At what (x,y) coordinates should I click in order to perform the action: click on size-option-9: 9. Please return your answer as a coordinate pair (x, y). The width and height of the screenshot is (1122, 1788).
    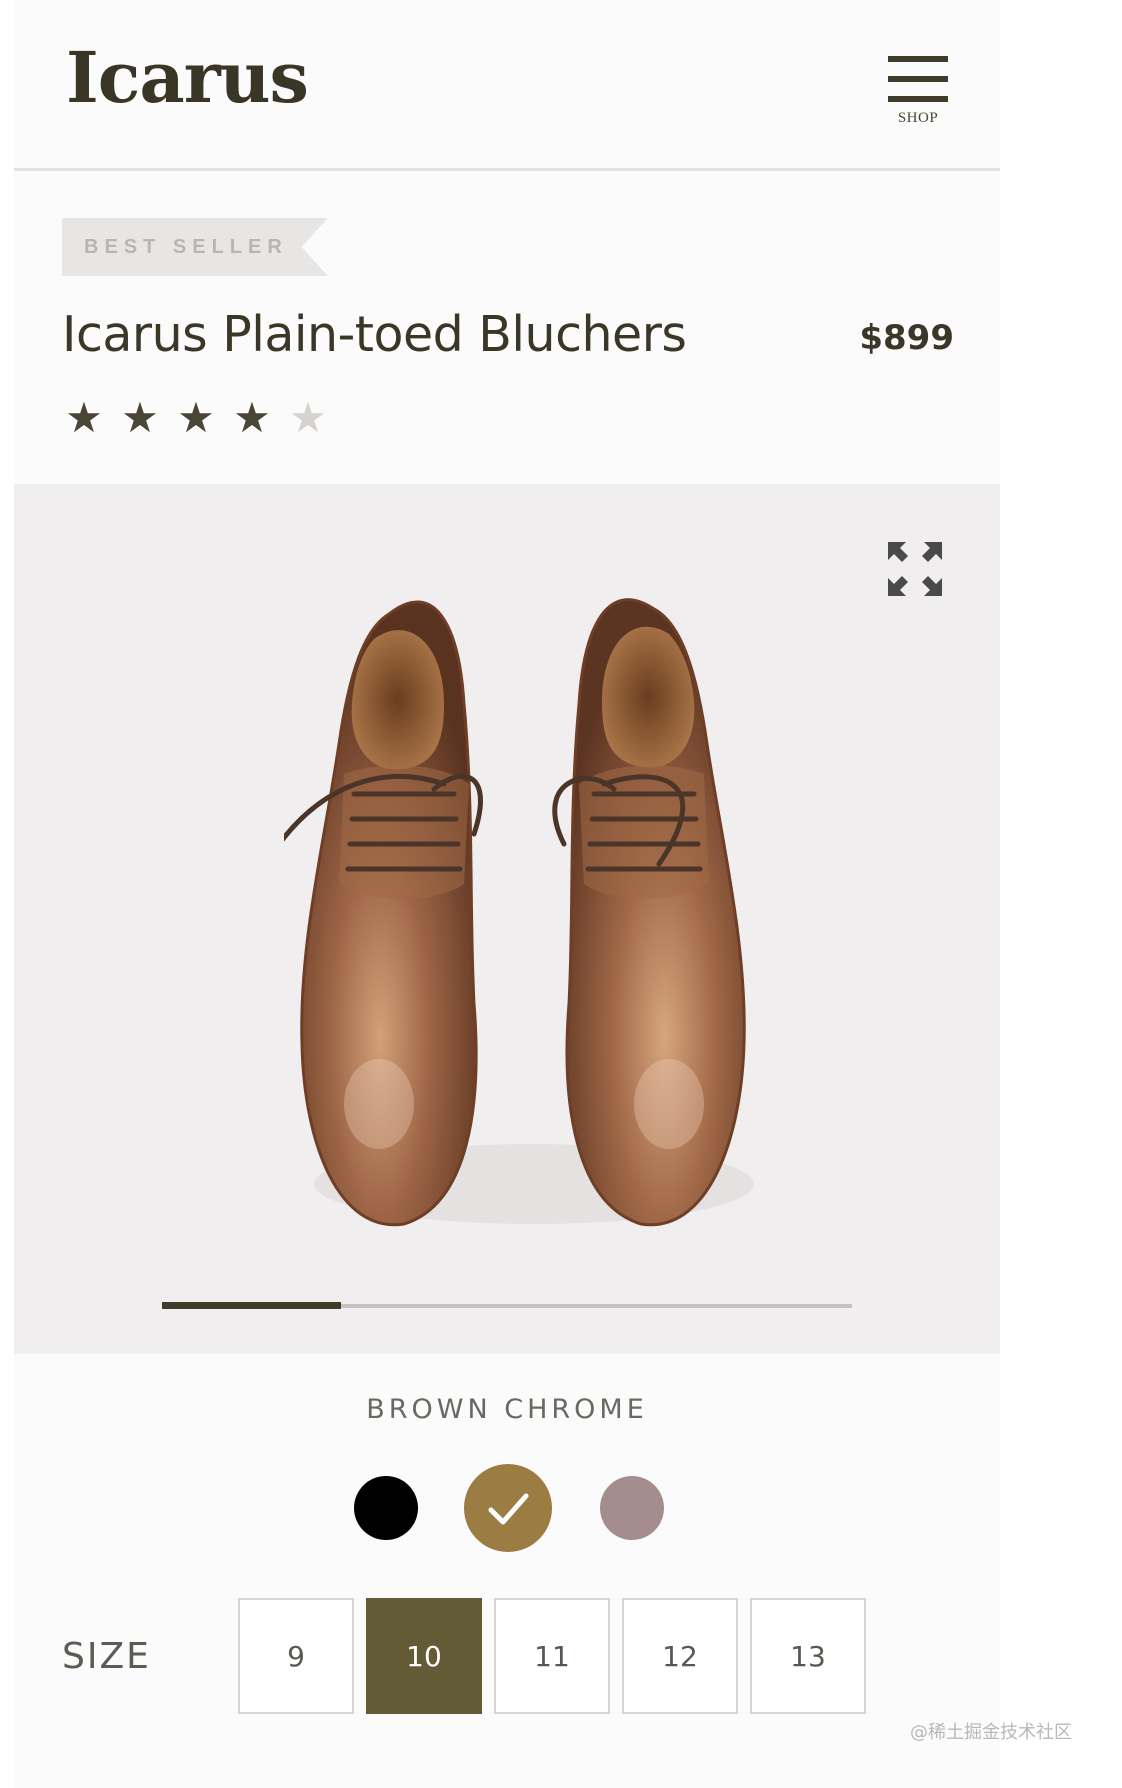
    Looking at the image, I should click on (296, 1656).